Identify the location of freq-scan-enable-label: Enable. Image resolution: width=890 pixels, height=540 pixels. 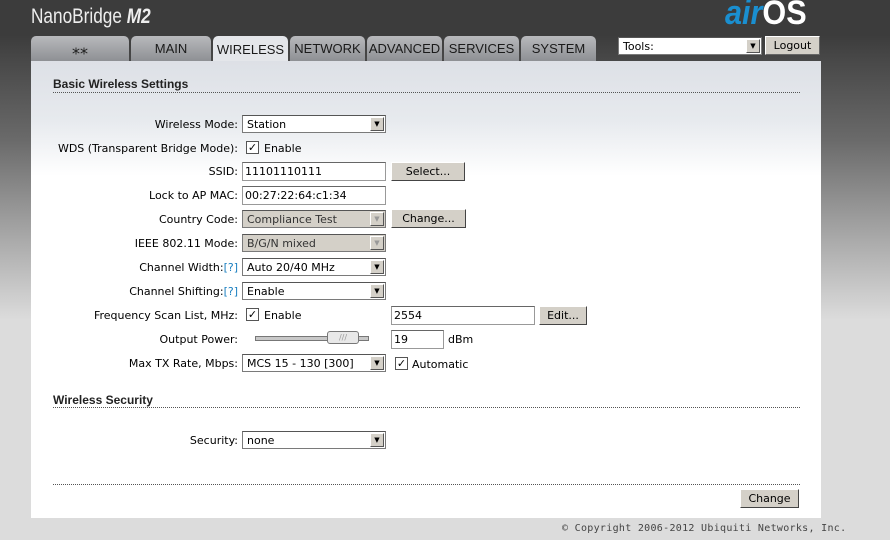
(283, 315).